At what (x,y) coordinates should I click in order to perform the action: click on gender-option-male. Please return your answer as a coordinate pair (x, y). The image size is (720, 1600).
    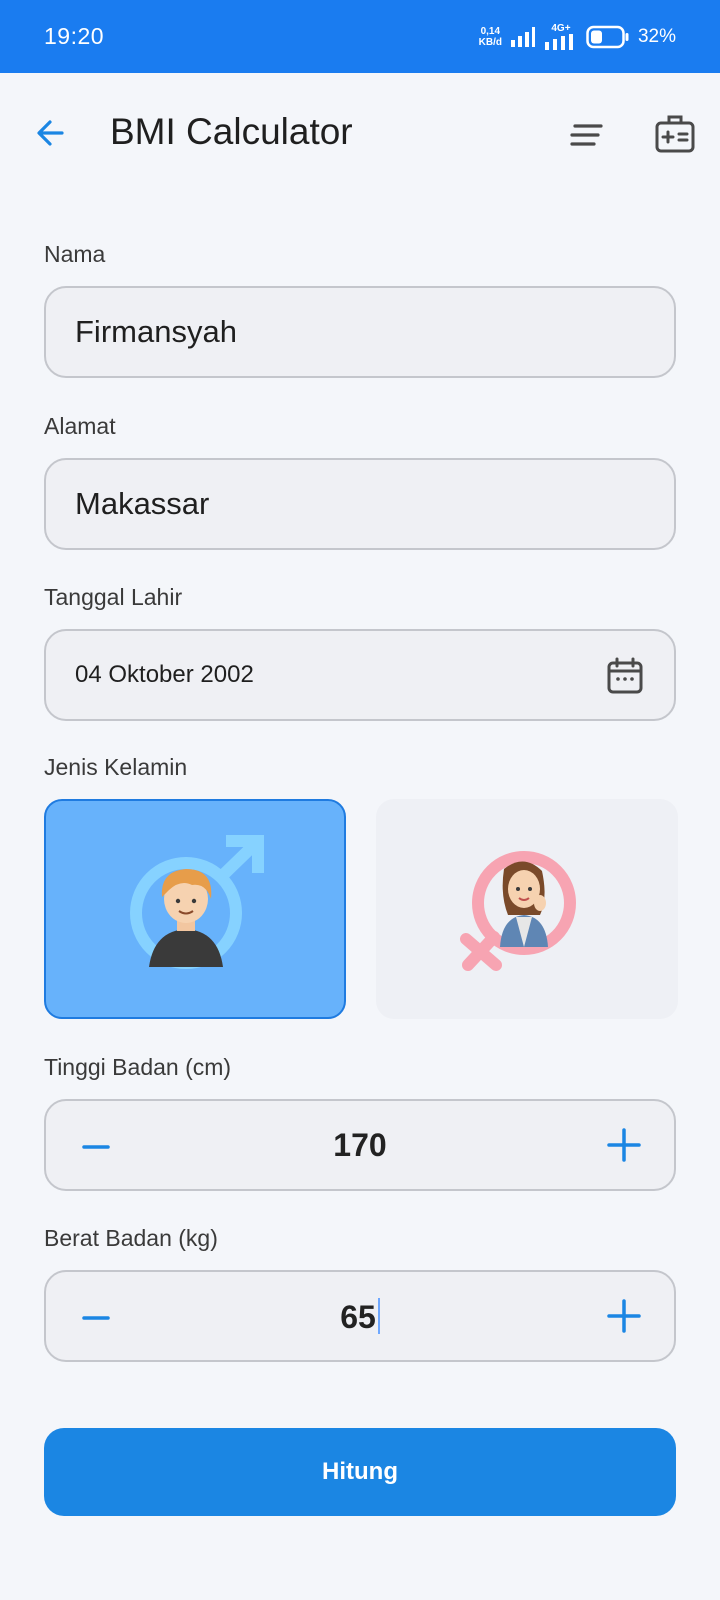
    Looking at the image, I should click on (195, 909).